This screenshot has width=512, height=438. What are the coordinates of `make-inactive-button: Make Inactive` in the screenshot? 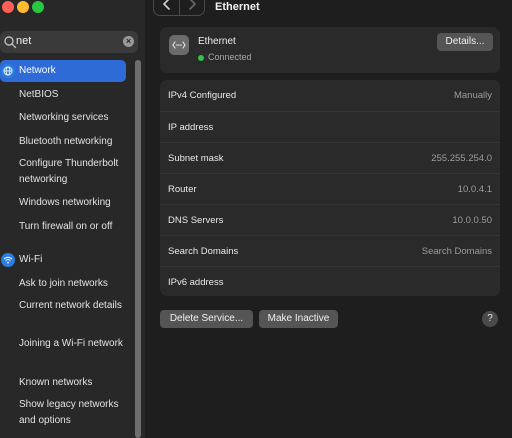 It's located at (298, 319).